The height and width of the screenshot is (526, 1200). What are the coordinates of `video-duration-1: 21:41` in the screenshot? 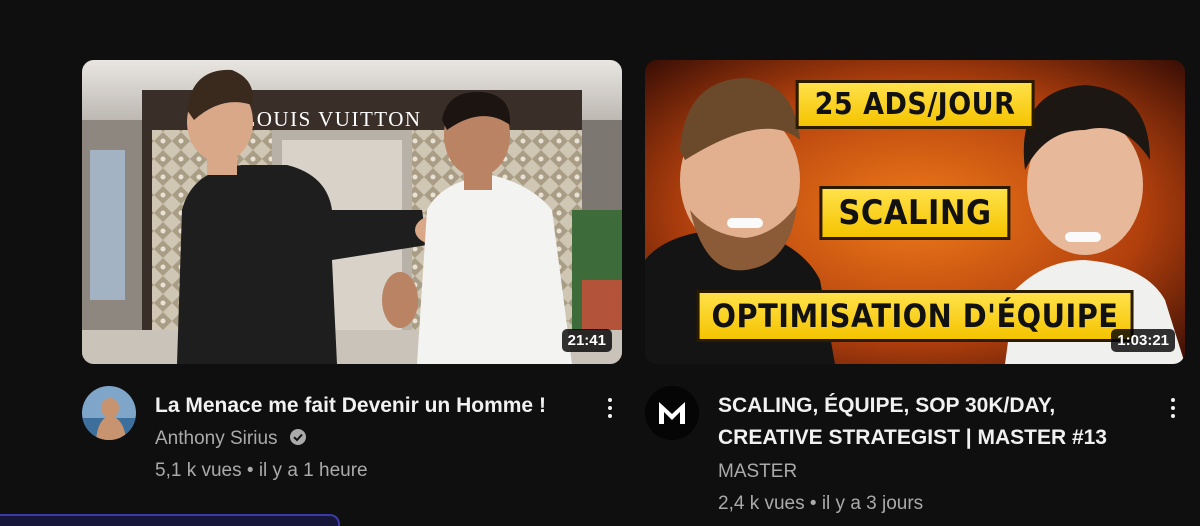 It's located at (586, 340).